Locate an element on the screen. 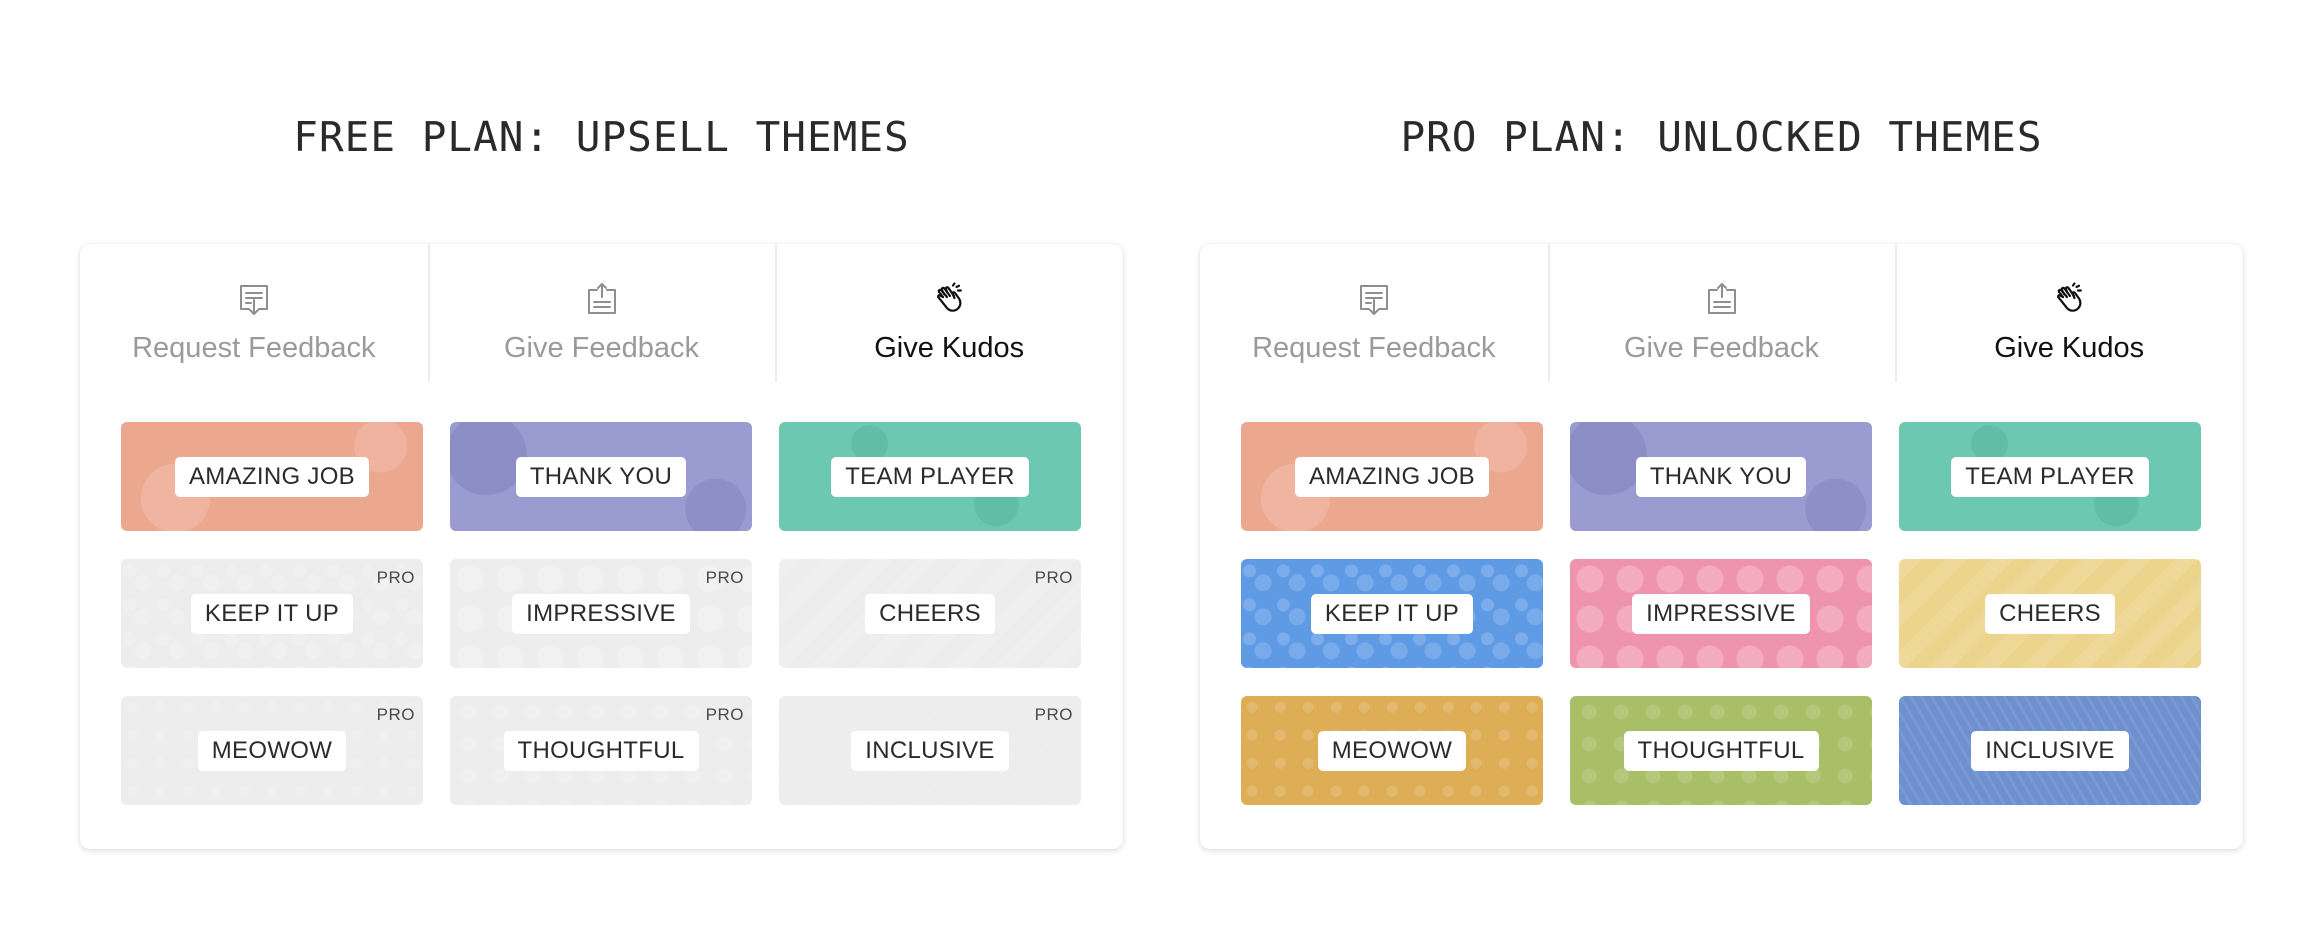 The width and height of the screenshot is (2320, 927). theme-tile-cheers: PRO CHEERS is located at coordinates (930, 613).